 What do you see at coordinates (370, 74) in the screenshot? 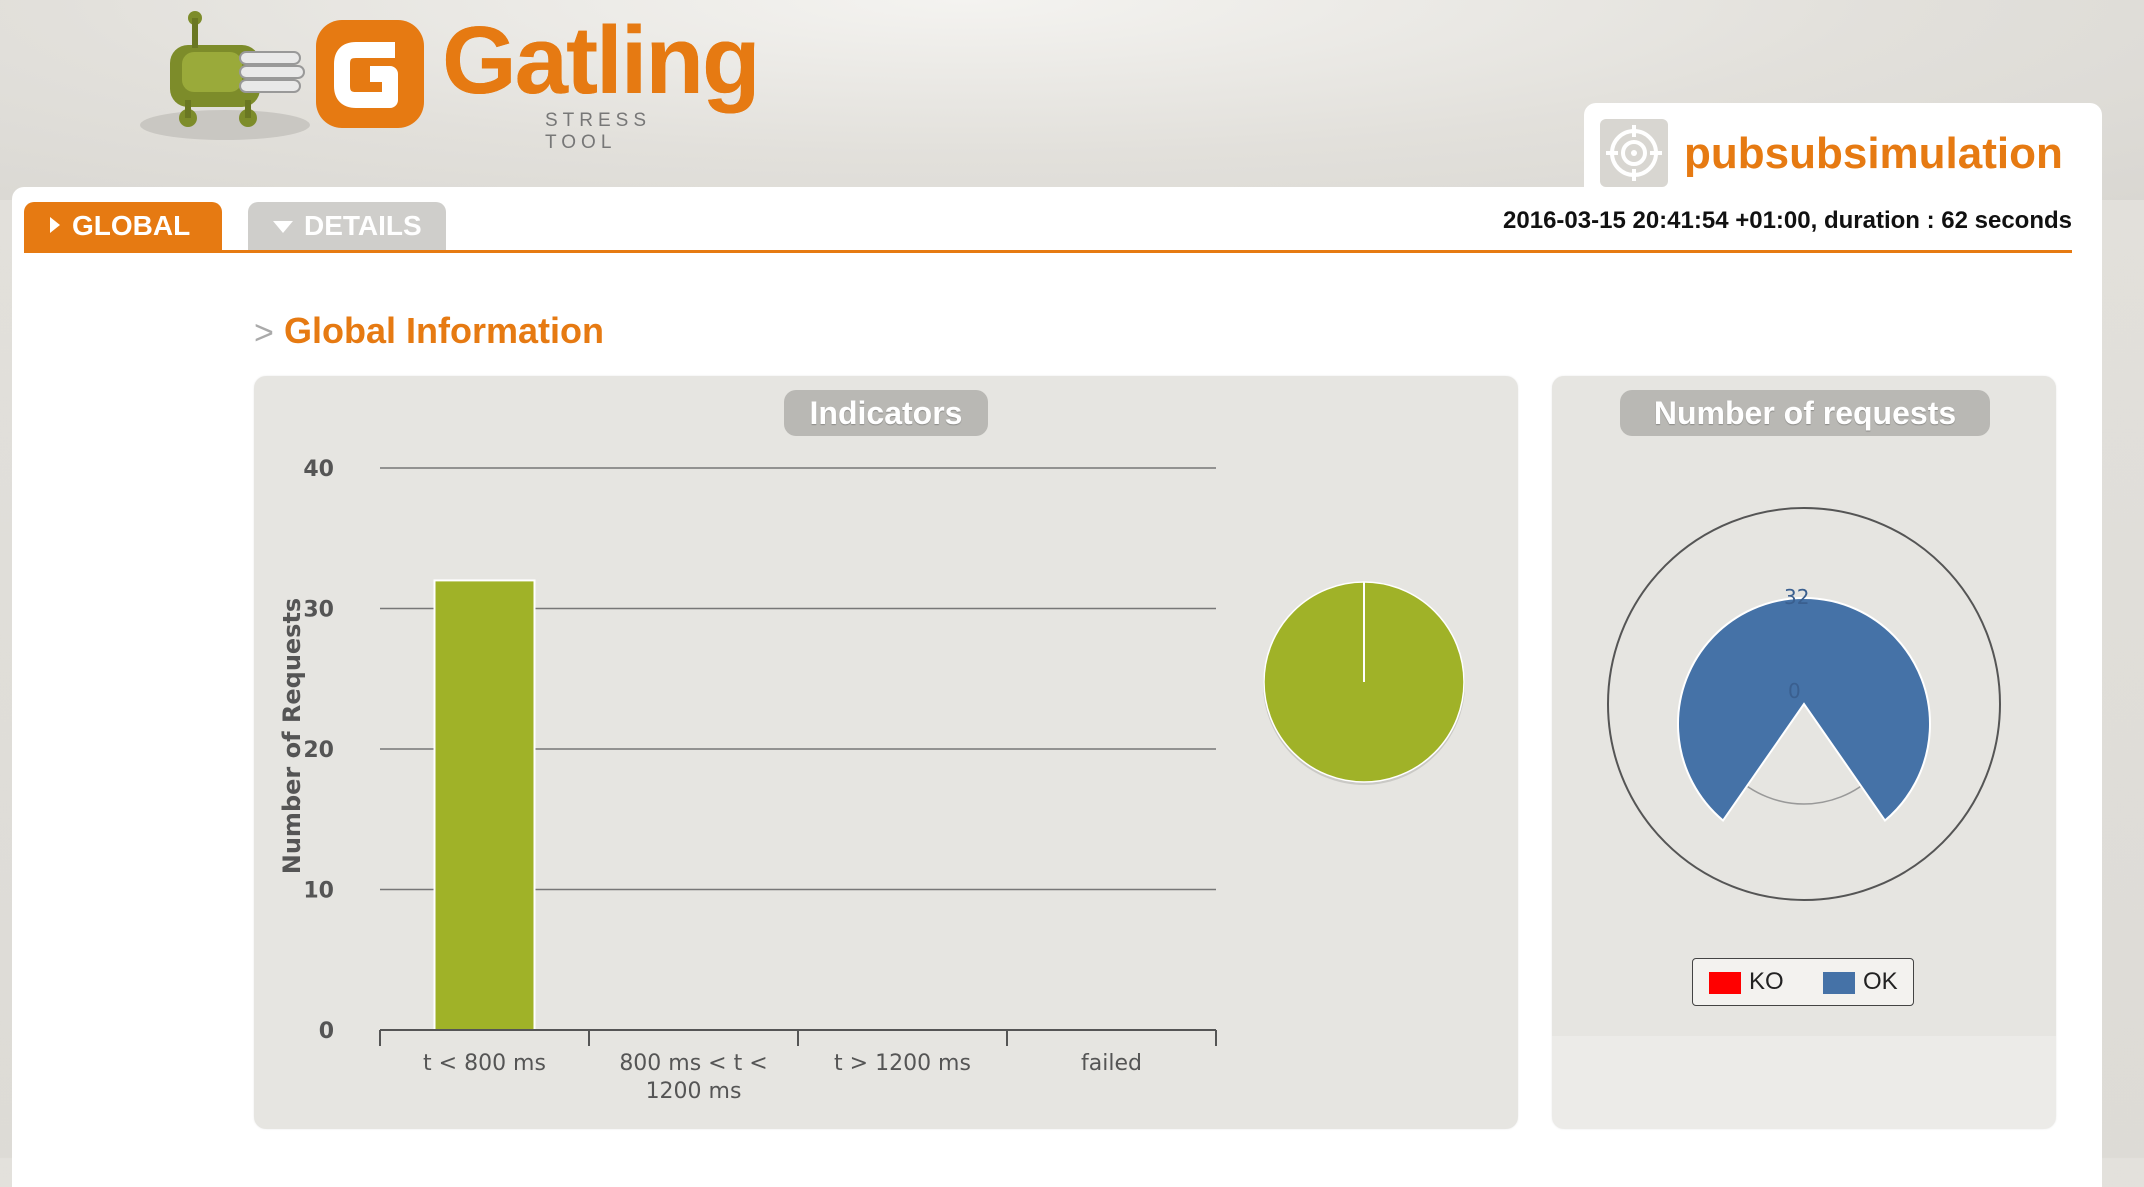
I see `gatling-g-icon` at bounding box center [370, 74].